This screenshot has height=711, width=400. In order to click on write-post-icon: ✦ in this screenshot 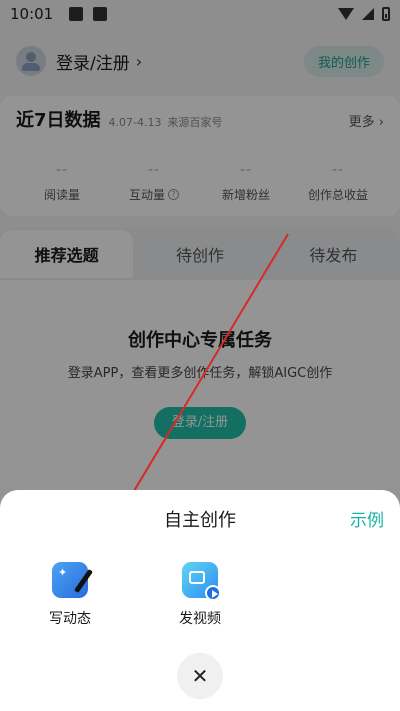, I will do `click(73, 580)`.